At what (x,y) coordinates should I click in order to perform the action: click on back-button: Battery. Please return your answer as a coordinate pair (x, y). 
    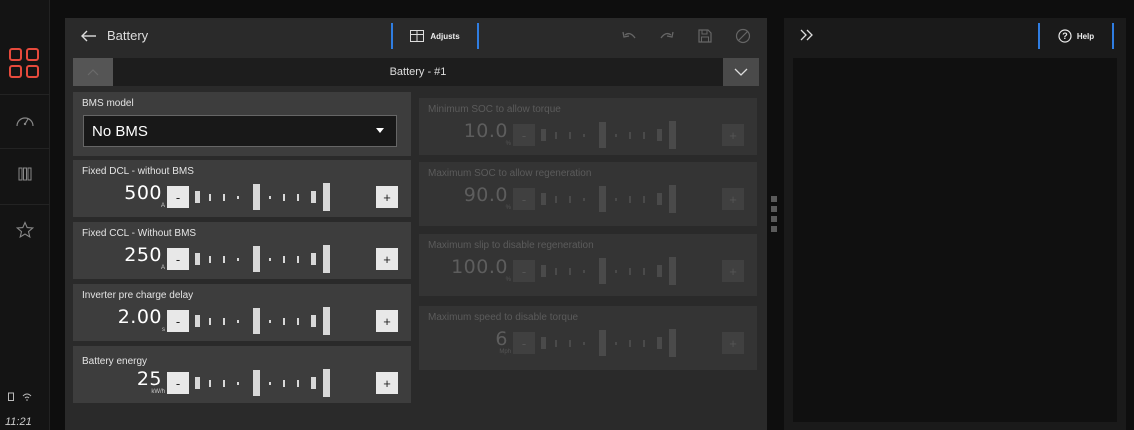
    Looking at the image, I should click on (114, 35).